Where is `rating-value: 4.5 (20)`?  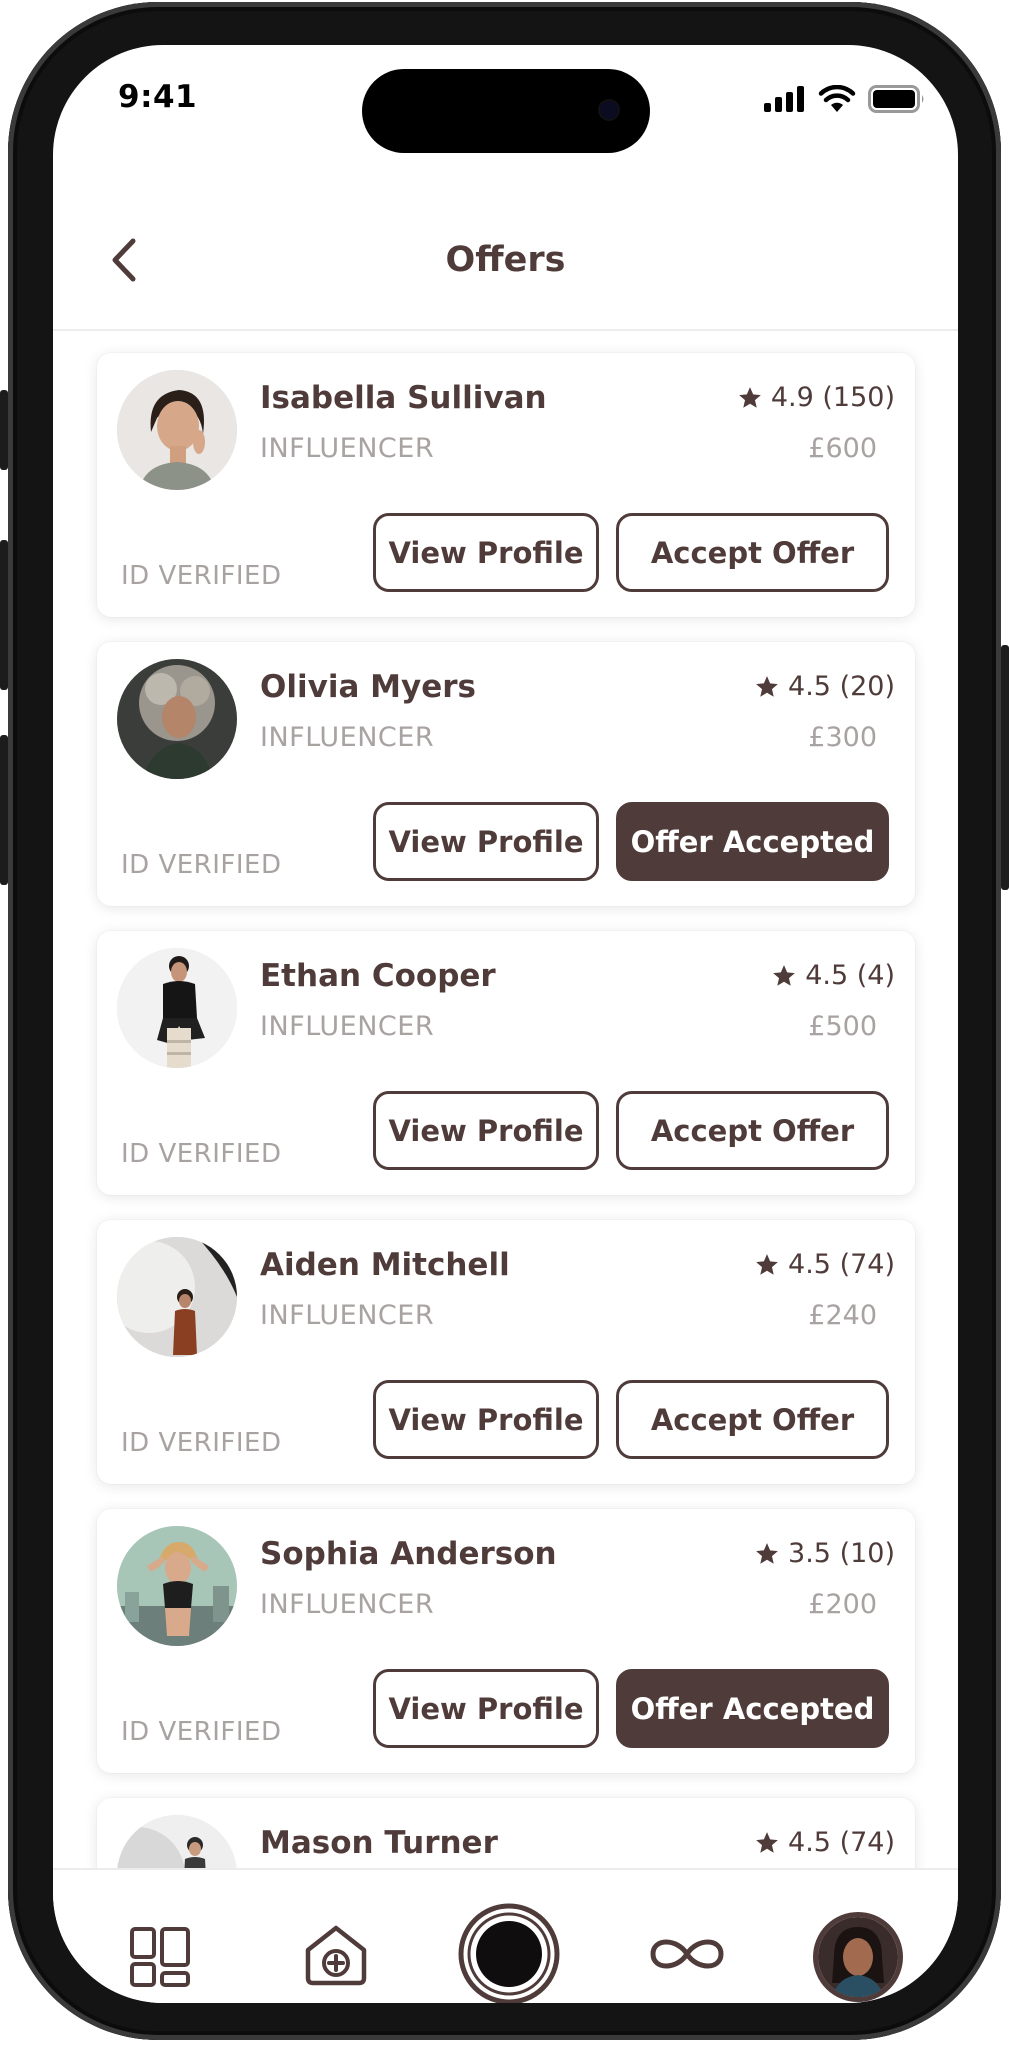 rating-value: 4.5 (20) is located at coordinates (841, 686).